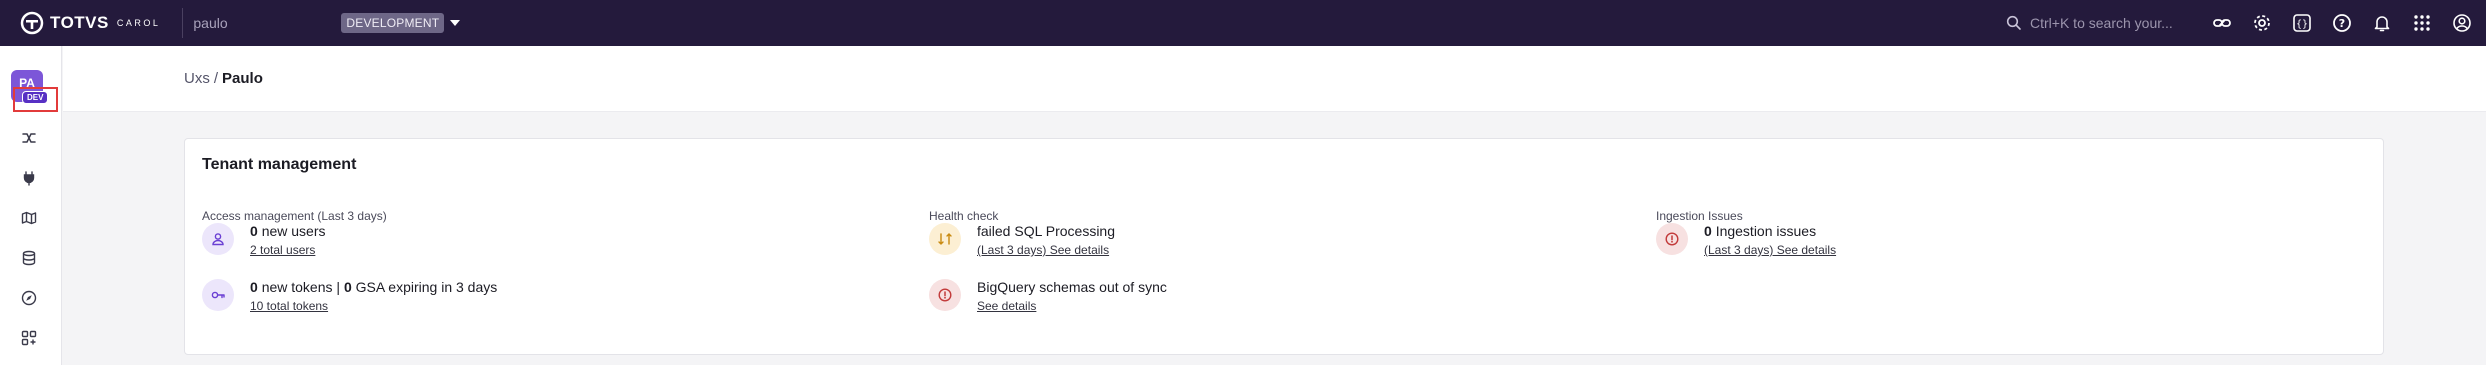  I want to click on failed-sql-details-link: (Last 3 days) See details, so click(1043, 250).